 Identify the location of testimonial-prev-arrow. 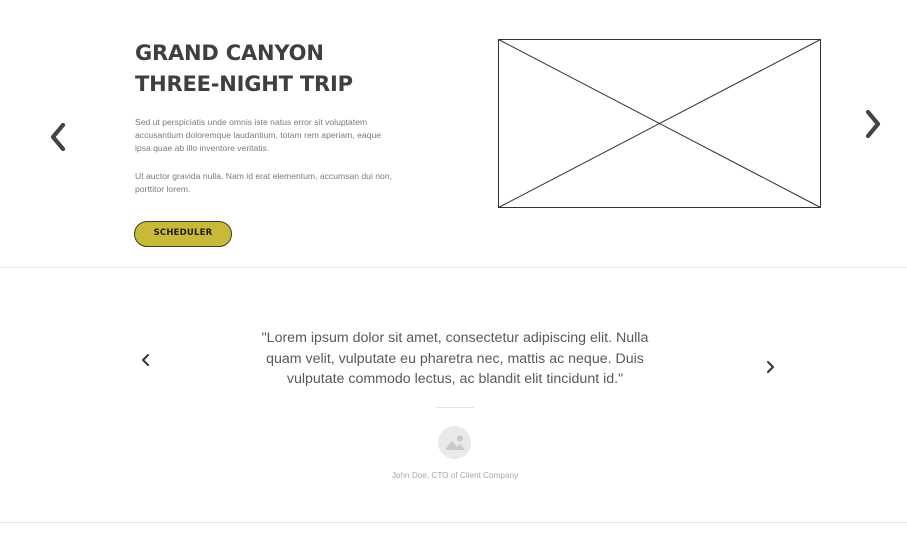
(146, 360).